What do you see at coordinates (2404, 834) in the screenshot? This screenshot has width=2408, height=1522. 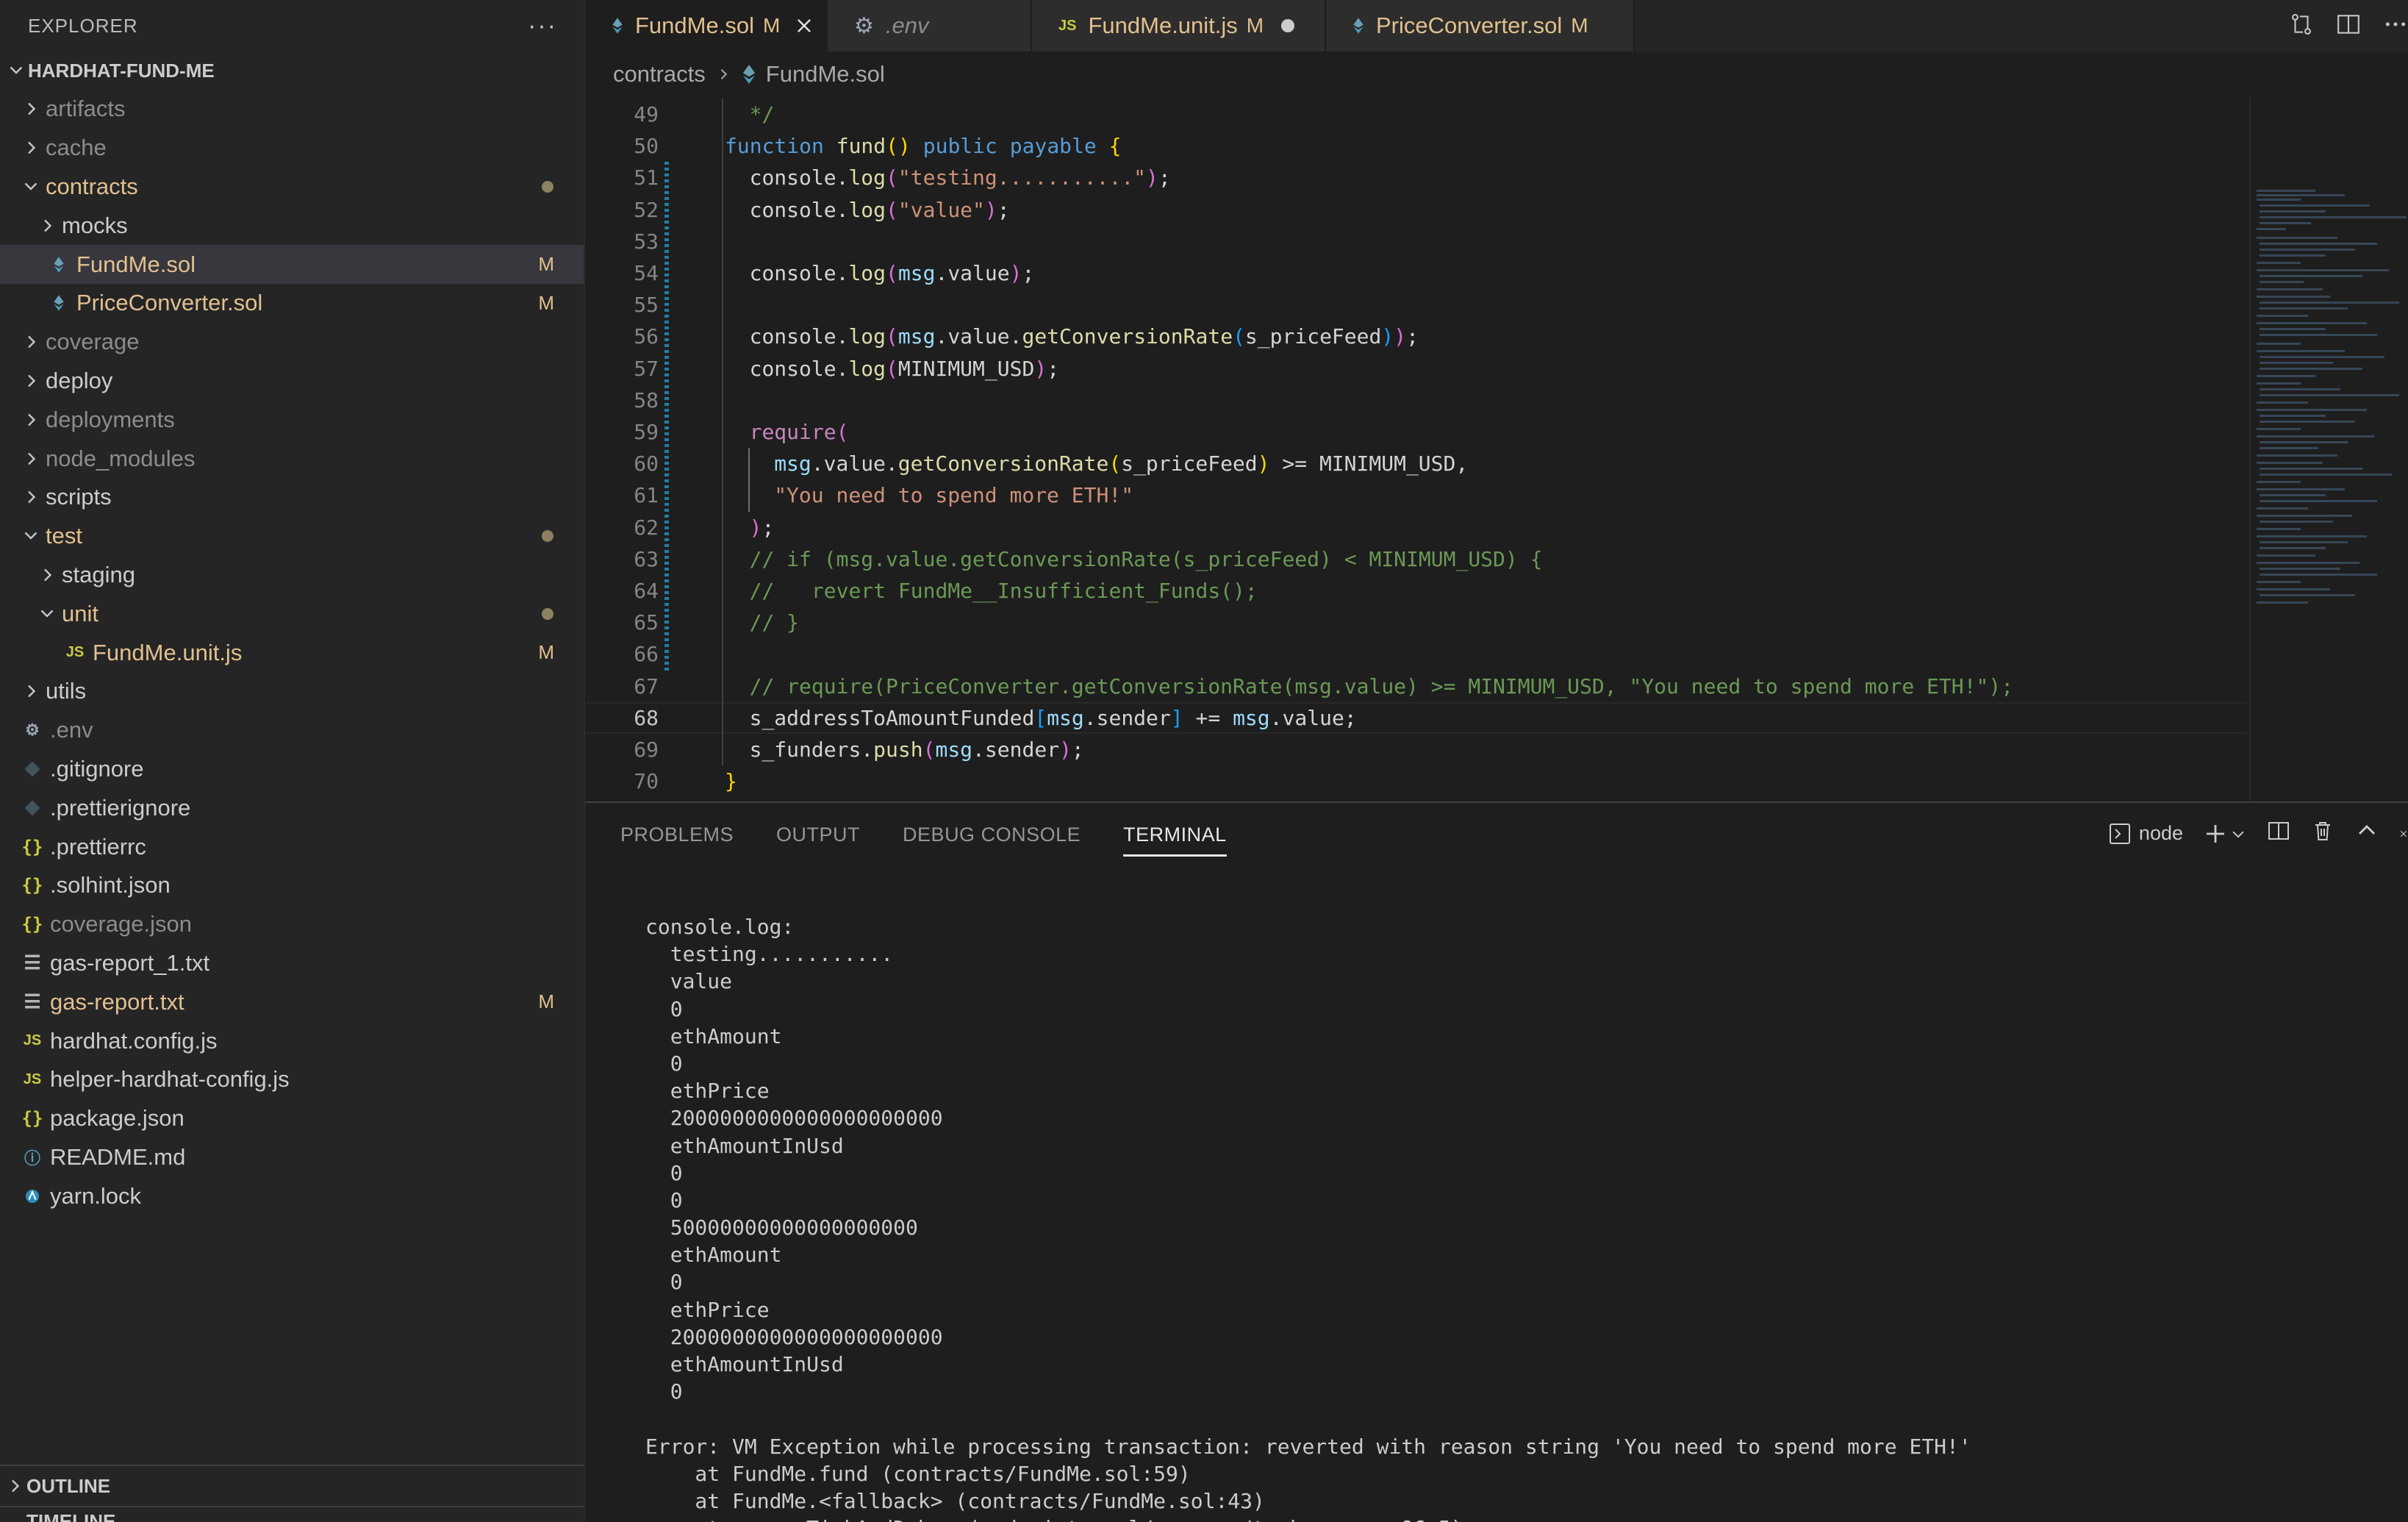 I see `close-panel-icon` at bounding box center [2404, 834].